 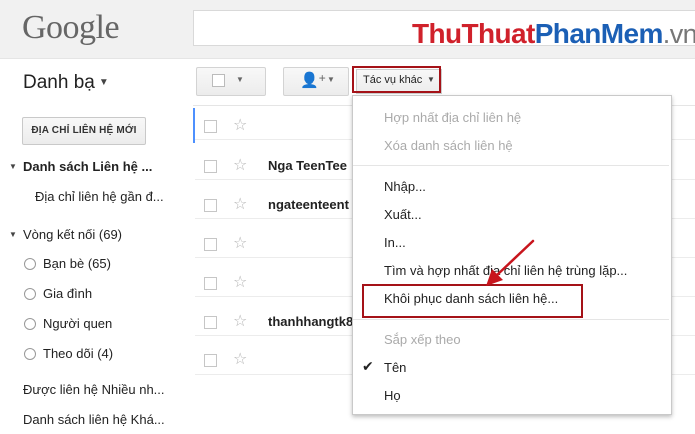 I want to click on watermark-domain: .vn, so click(x=678, y=34).